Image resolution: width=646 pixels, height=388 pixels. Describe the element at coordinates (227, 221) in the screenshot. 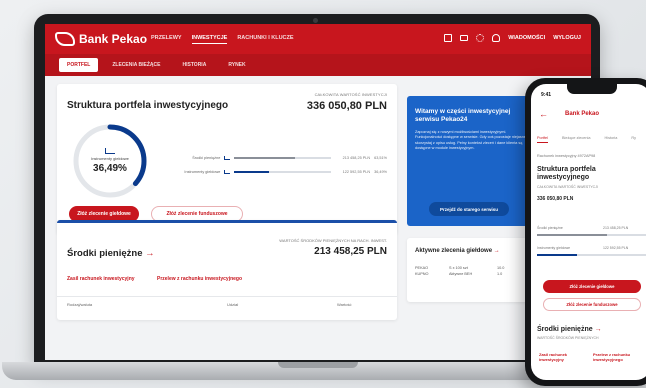

I see `card-accent-line` at that location.